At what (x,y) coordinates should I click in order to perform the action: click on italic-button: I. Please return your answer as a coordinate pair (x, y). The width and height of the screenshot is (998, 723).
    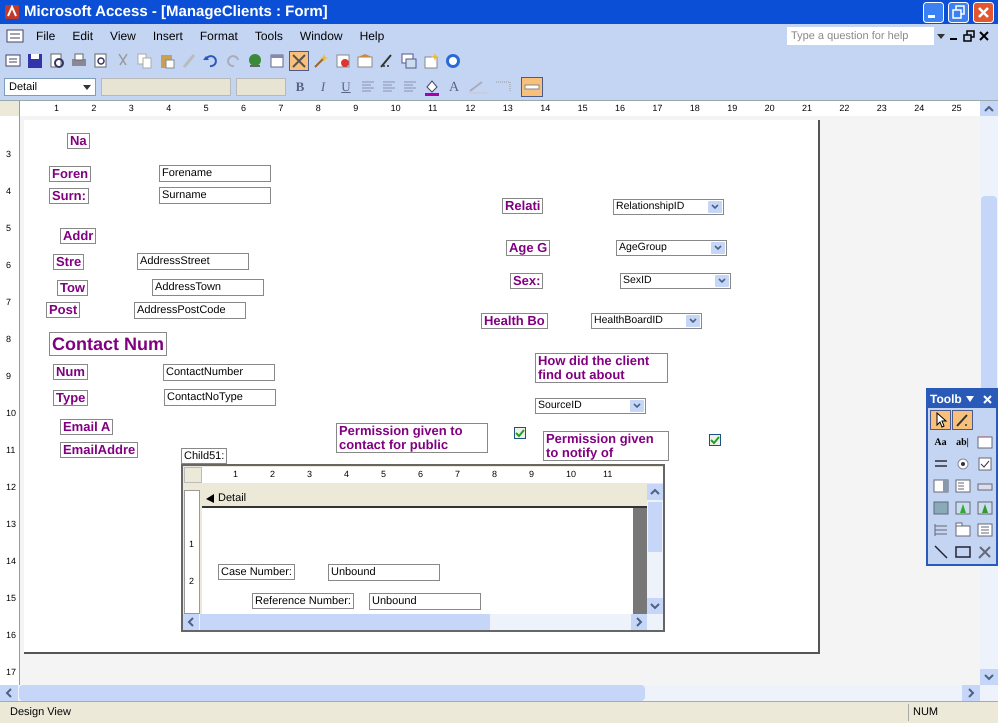
    Looking at the image, I should click on (323, 87).